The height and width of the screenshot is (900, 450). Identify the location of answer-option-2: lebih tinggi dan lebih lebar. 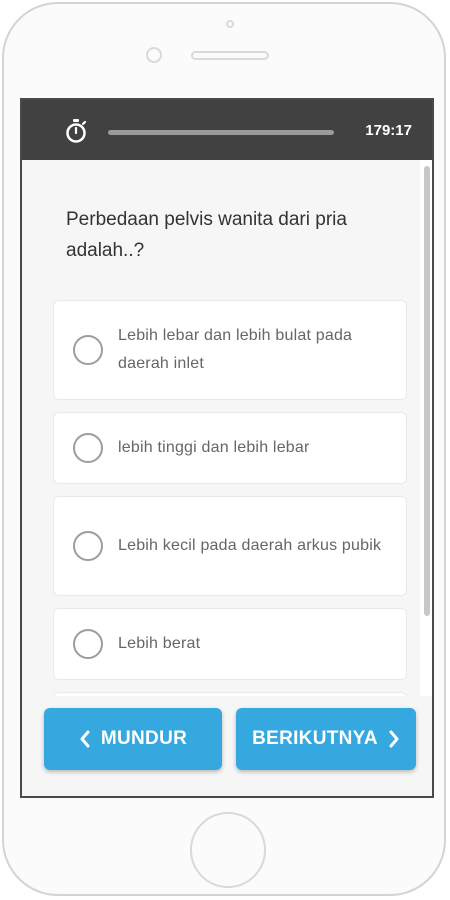
(230, 448).